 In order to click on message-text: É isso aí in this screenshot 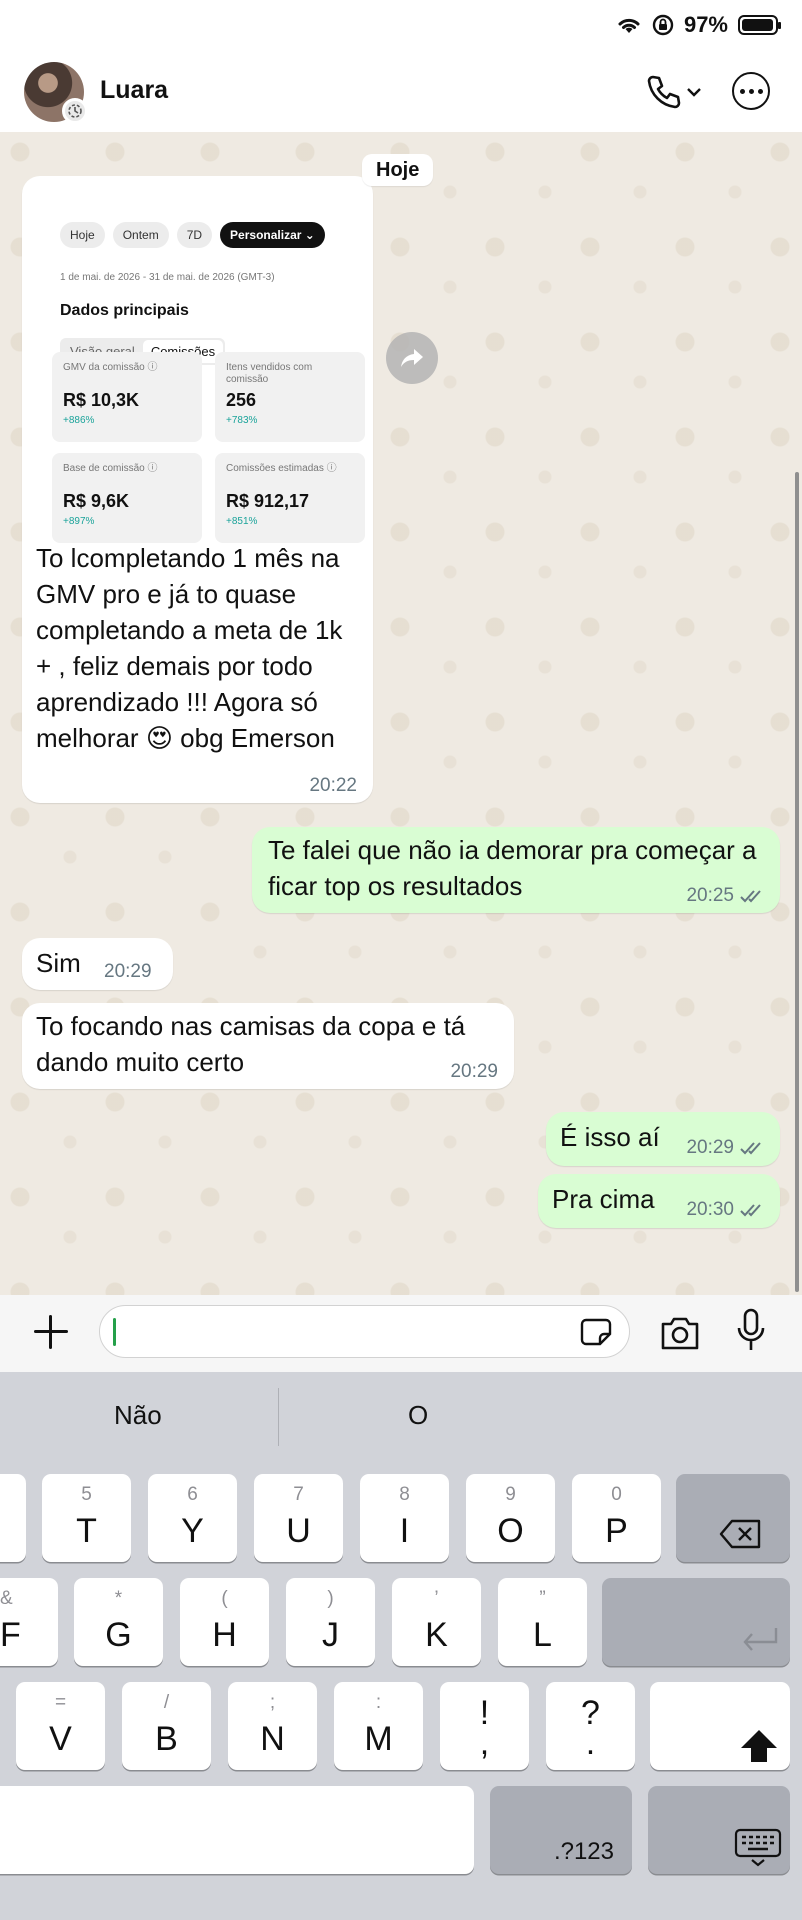, I will do `click(610, 1137)`.